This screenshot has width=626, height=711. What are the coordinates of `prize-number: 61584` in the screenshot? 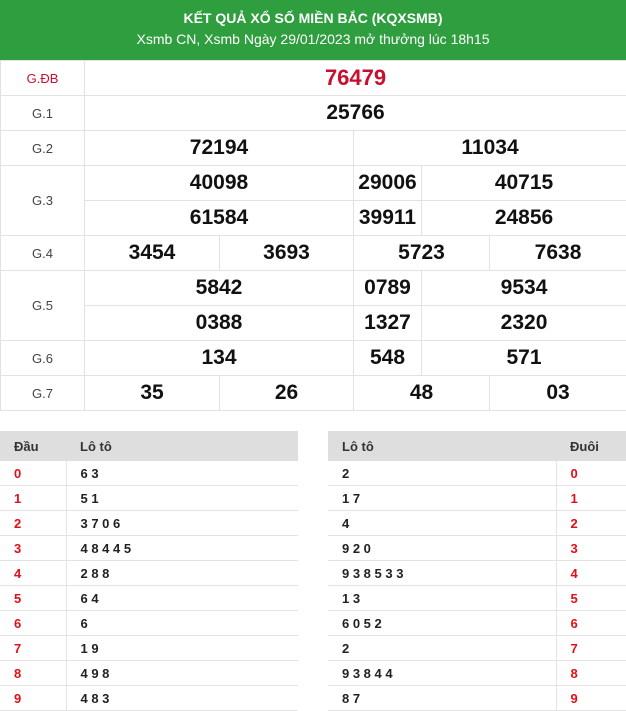 It's located at (219, 218).